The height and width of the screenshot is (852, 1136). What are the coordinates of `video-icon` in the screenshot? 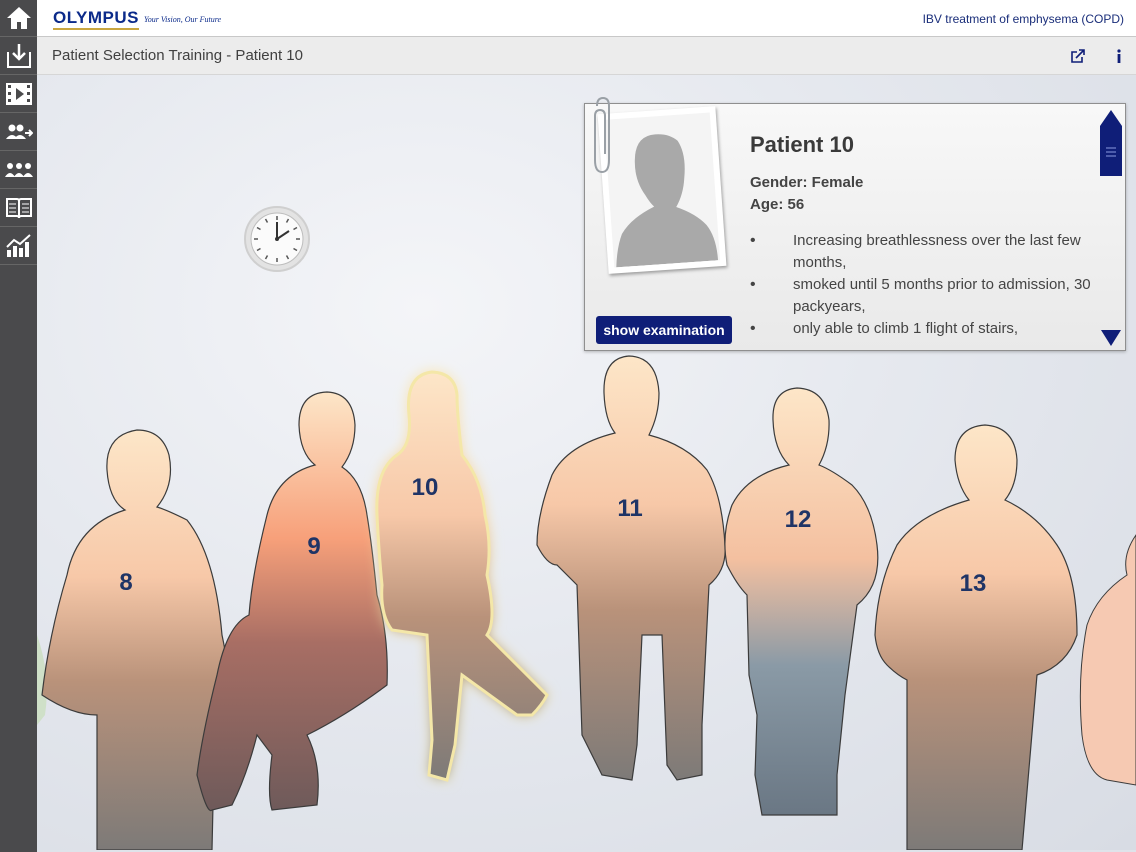 It's located at (18, 94).